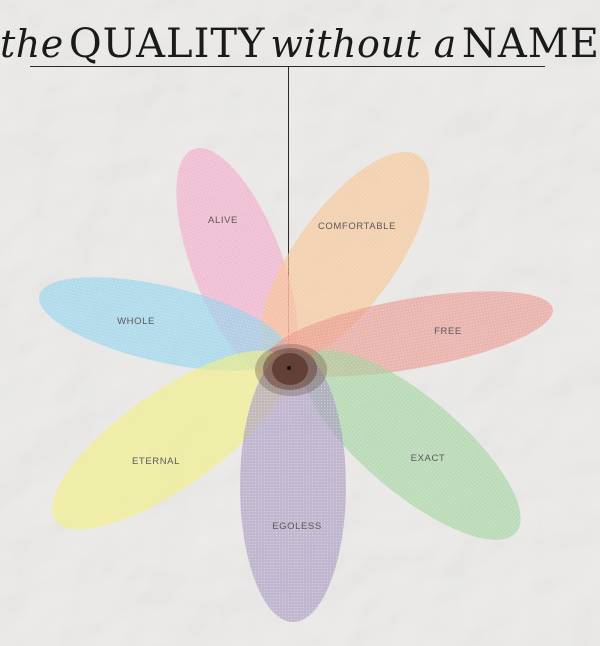 This screenshot has height=646, width=600. What do you see at coordinates (448, 331) in the screenshot?
I see `label-free: FREE` at bounding box center [448, 331].